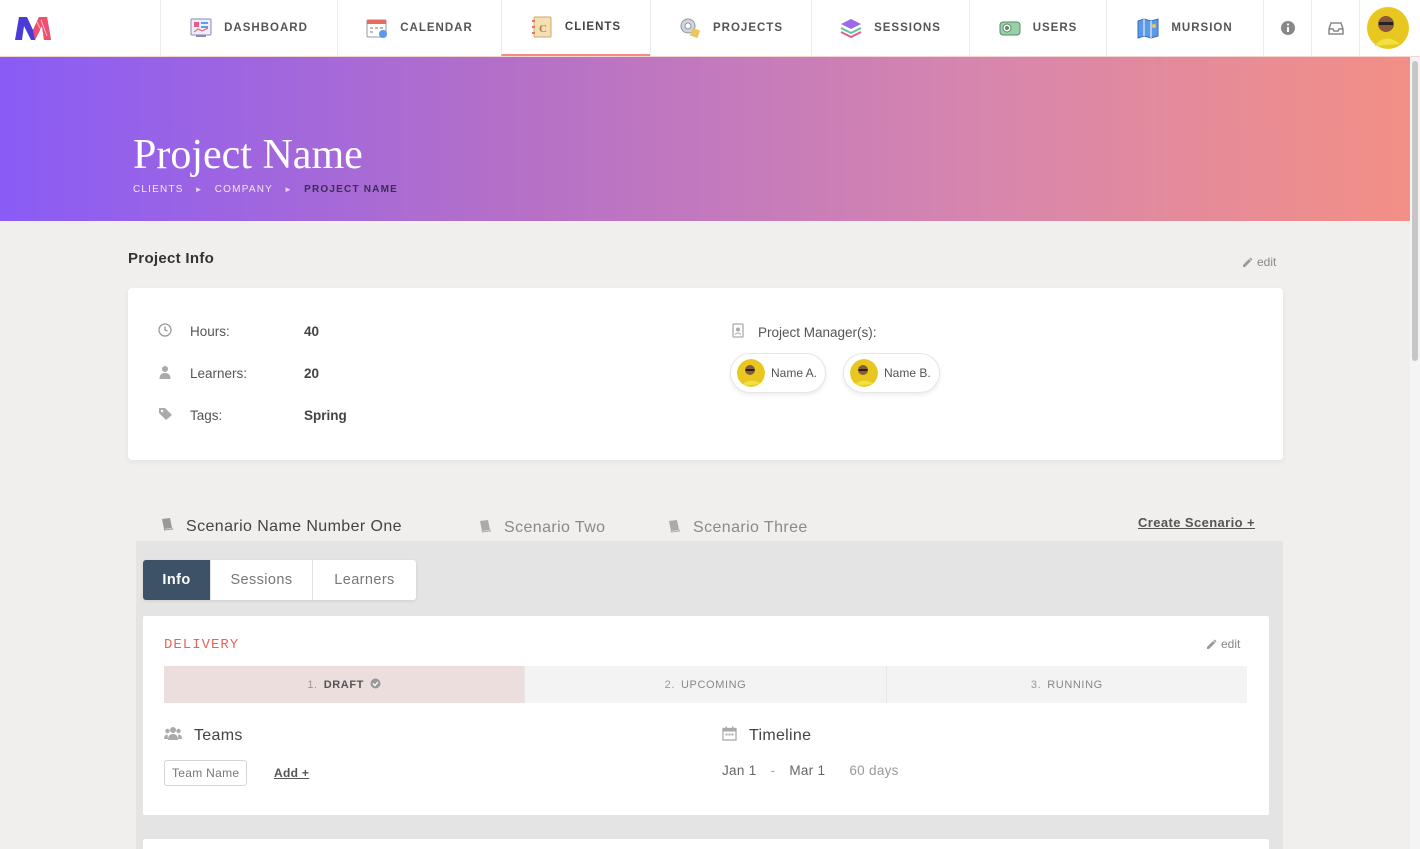 The image size is (1420, 849). I want to click on nav-dashboard: DASHBOARD, so click(248, 28).